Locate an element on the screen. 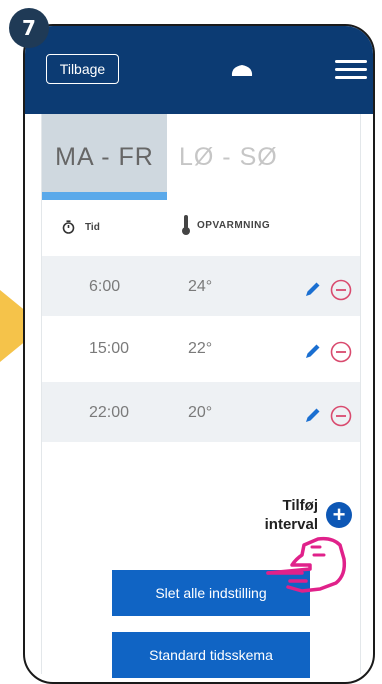 The height and width of the screenshot is (684, 382). time-column-label: Tid is located at coordinates (92, 227).